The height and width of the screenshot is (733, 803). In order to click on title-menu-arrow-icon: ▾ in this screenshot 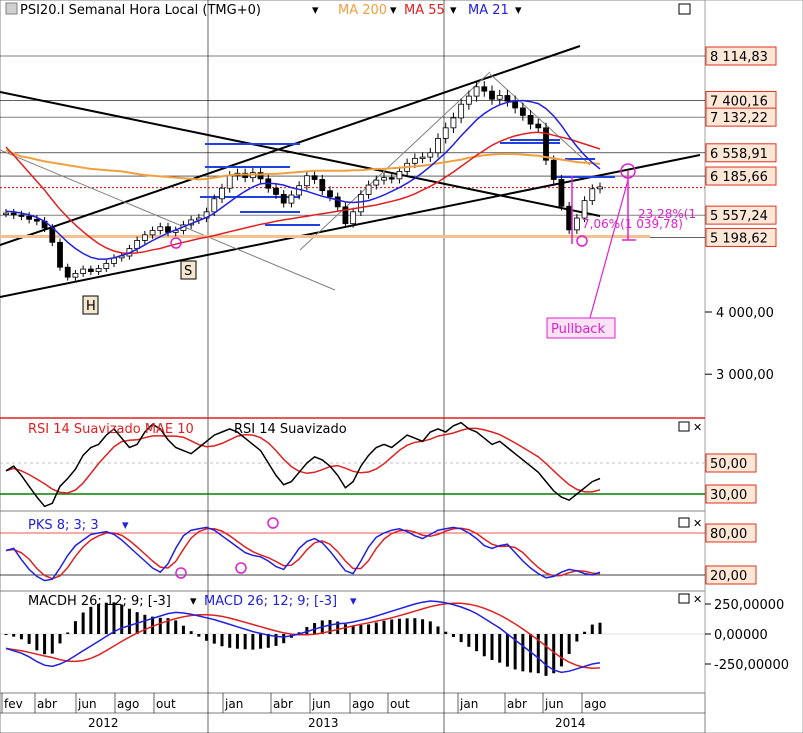, I will do `click(315, 10)`.